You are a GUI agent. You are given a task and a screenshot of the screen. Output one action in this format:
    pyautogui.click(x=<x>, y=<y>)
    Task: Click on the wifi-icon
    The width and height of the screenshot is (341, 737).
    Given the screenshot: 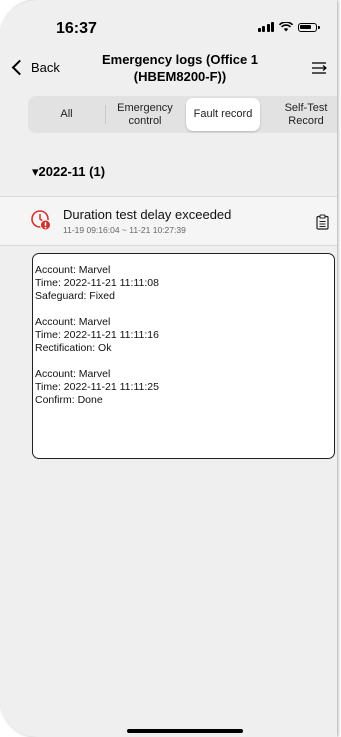 What is the action you would take?
    pyautogui.click(x=286, y=27)
    